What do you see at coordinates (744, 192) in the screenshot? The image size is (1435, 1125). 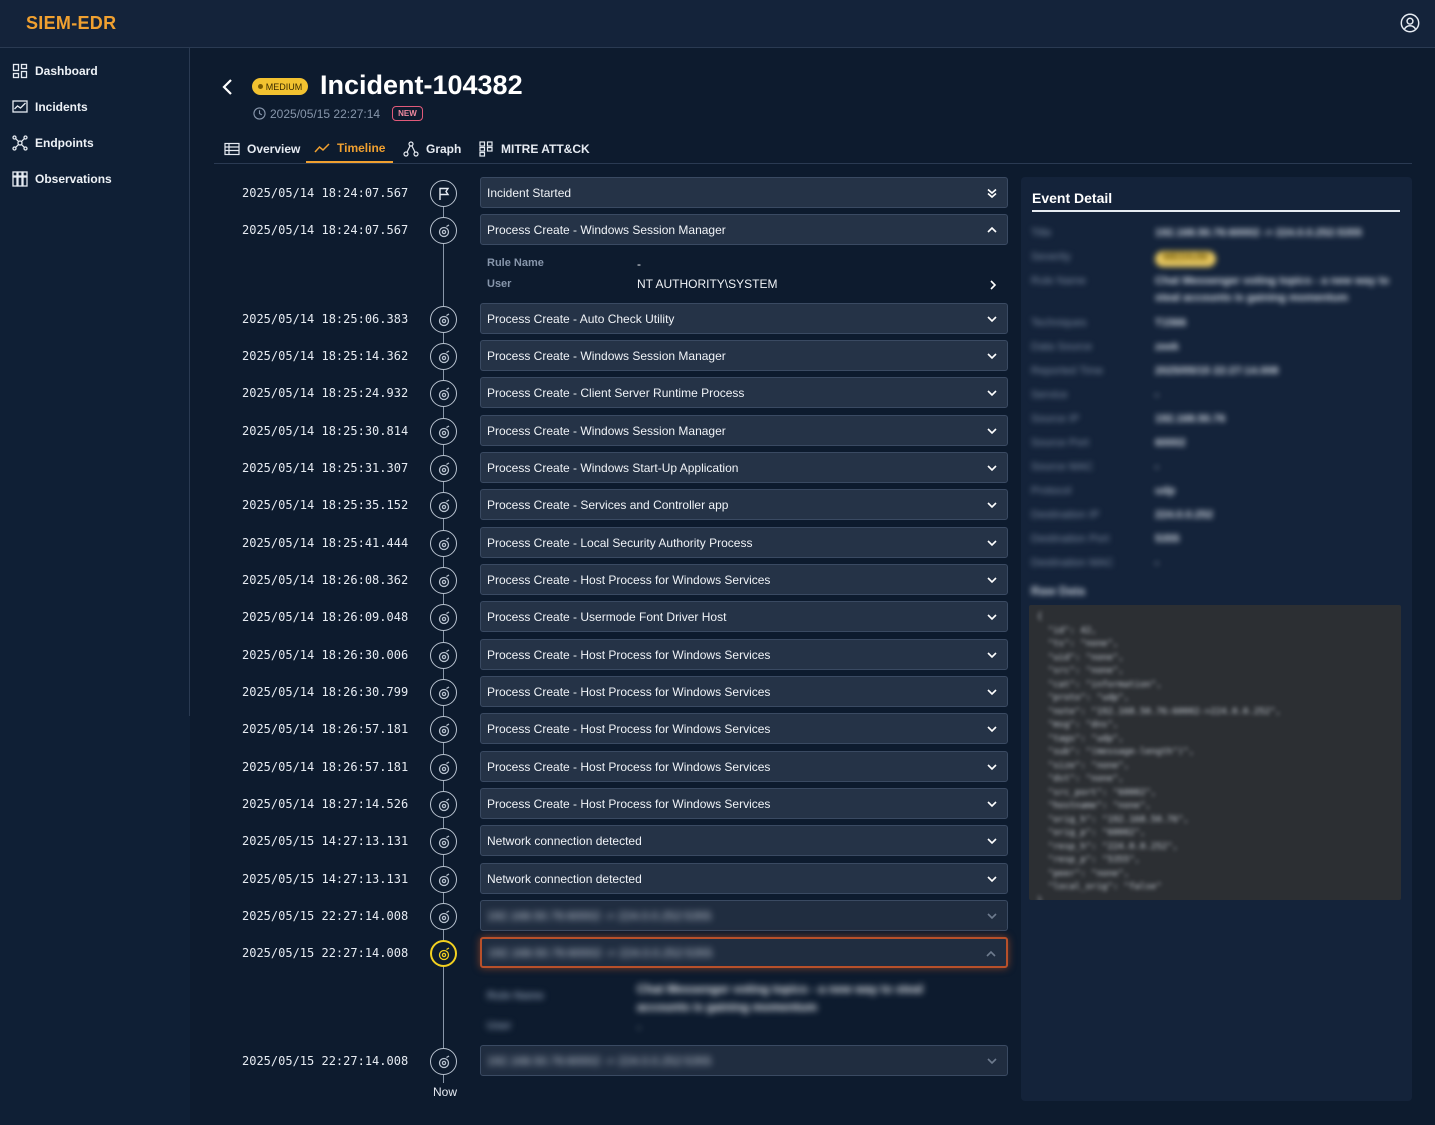 I see `timeline-event-card: Incident Started` at bounding box center [744, 192].